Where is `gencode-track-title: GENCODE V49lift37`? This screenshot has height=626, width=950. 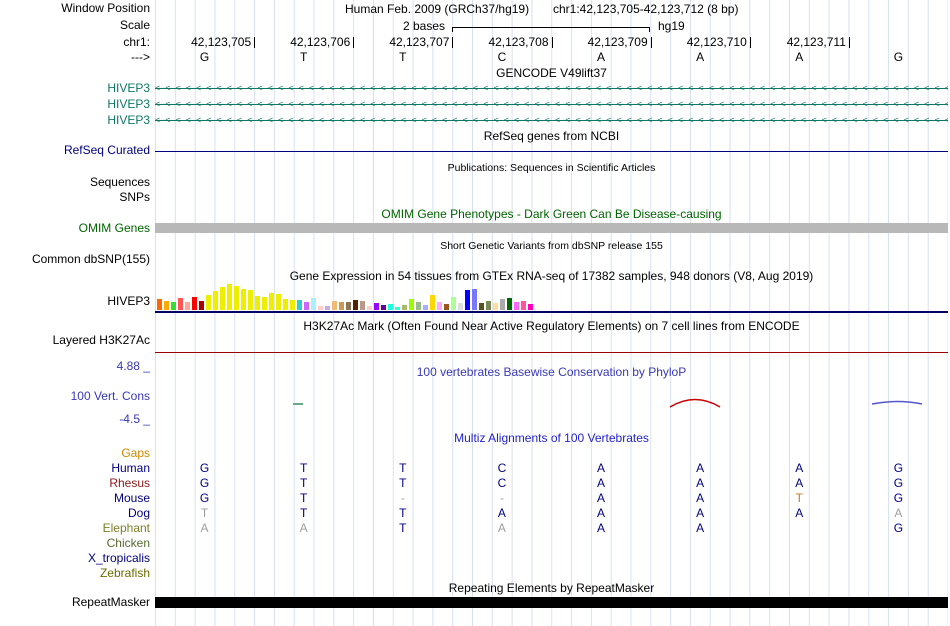
gencode-track-title: GENCODE V49lift37 is located at coordinates (551, 73).